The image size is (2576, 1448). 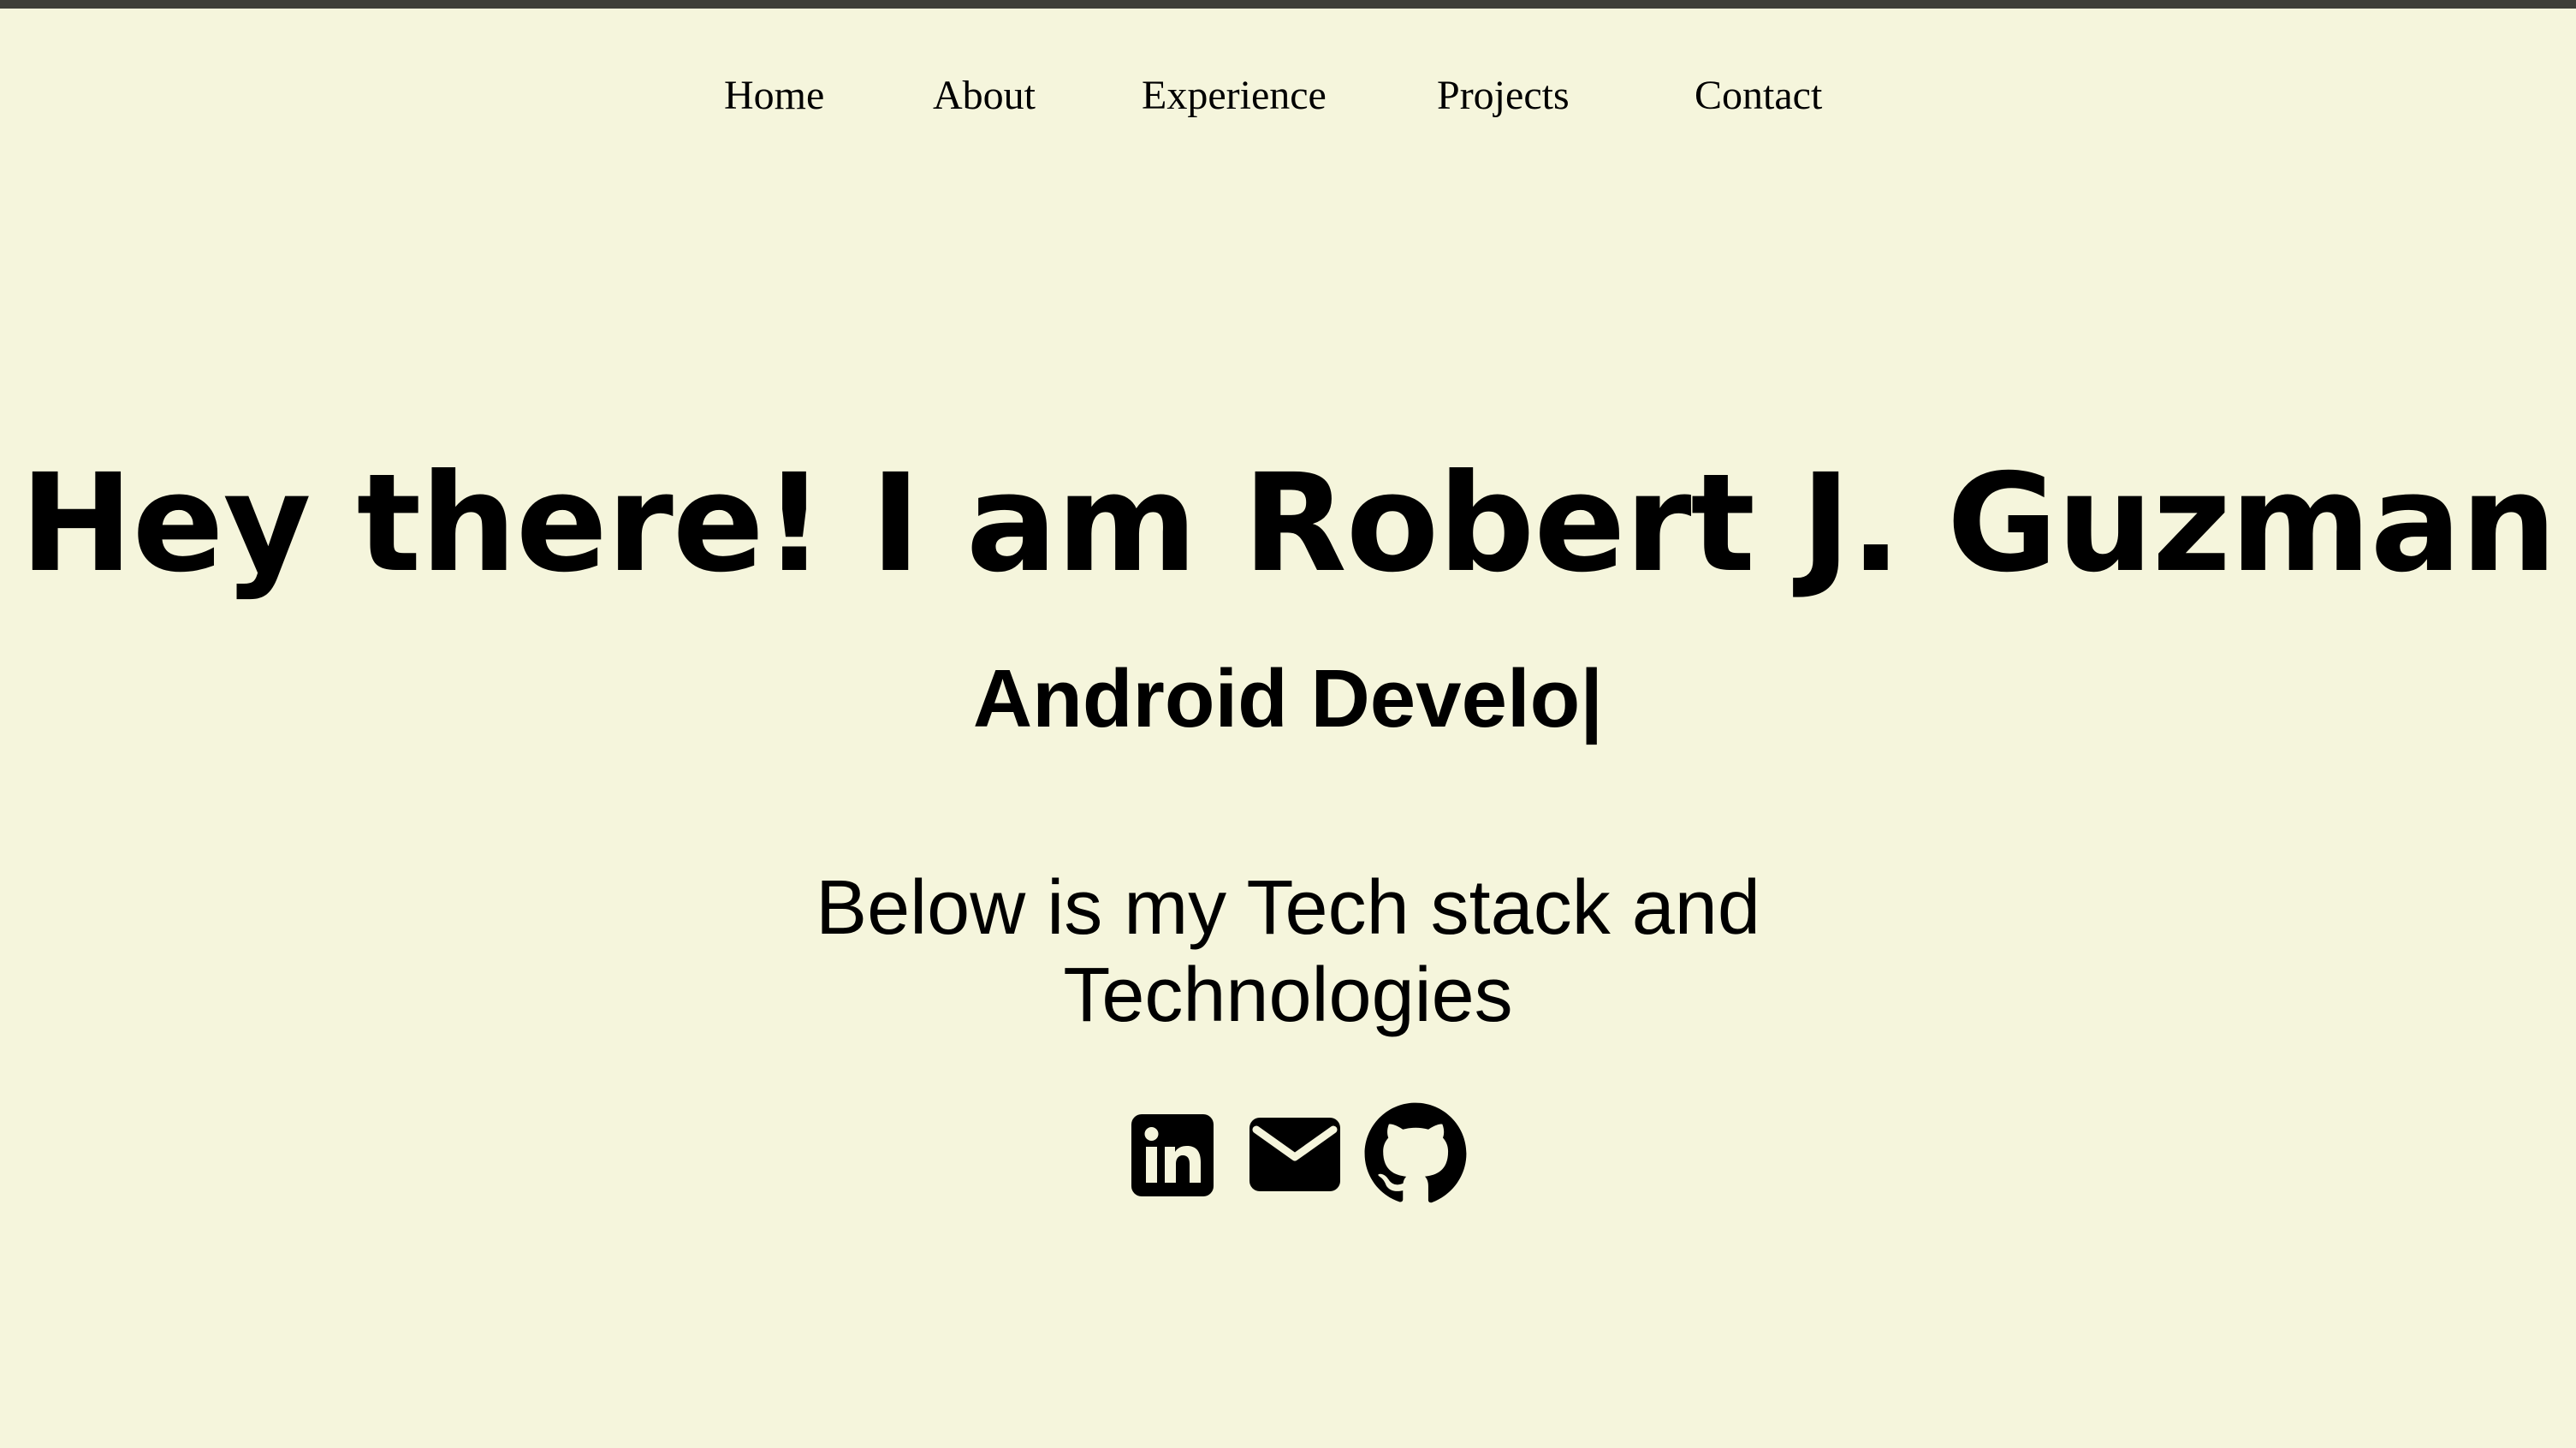 I want to click on linkedin-icon, so click(x=1172, y=1155).